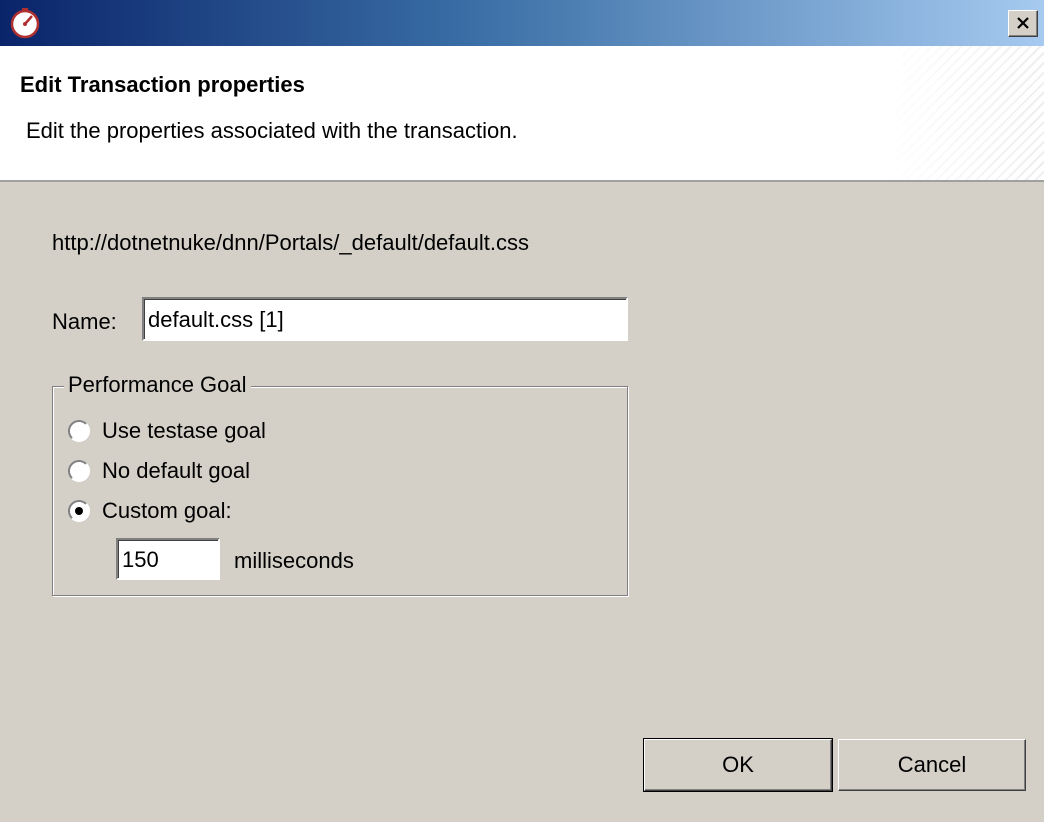 Image resolution: width=1044 pixels, height=822 pixels. I want to click on close-icon, so click(1023, 23).